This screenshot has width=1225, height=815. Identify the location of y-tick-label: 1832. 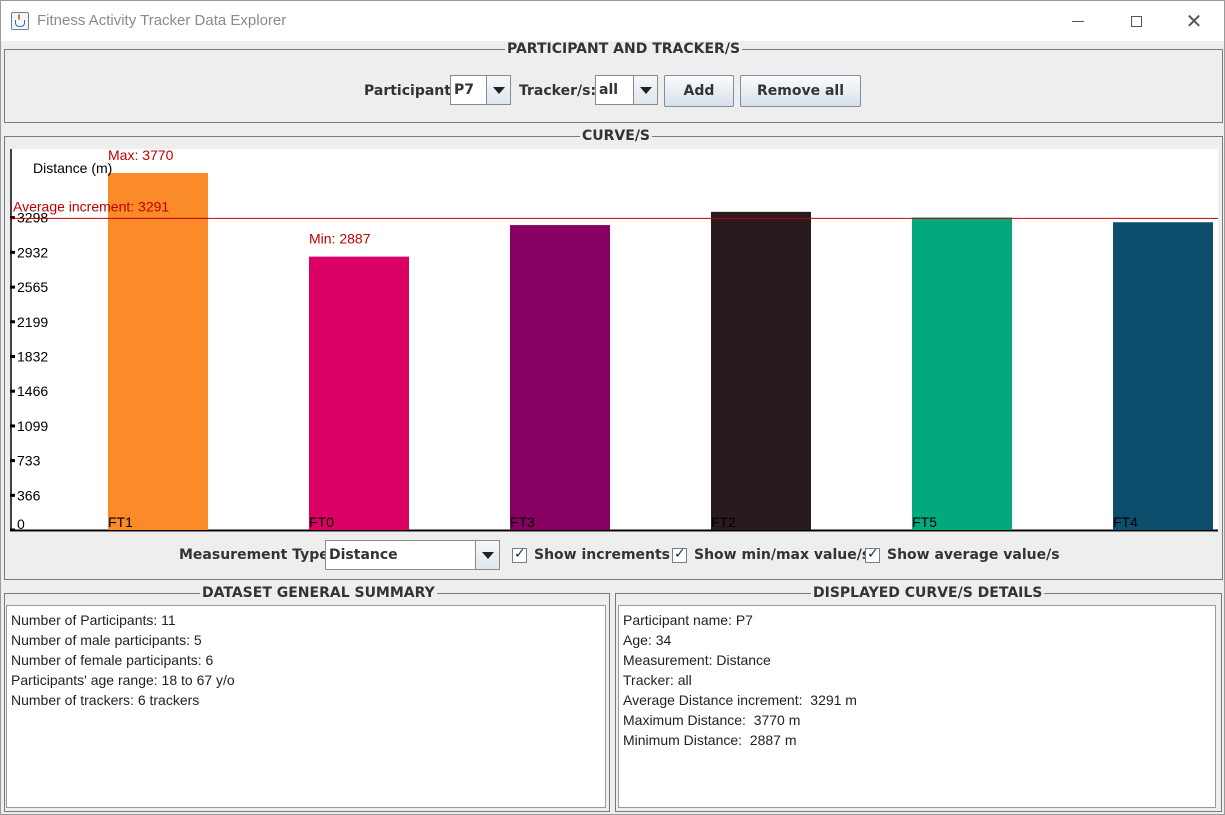
(32, 357).